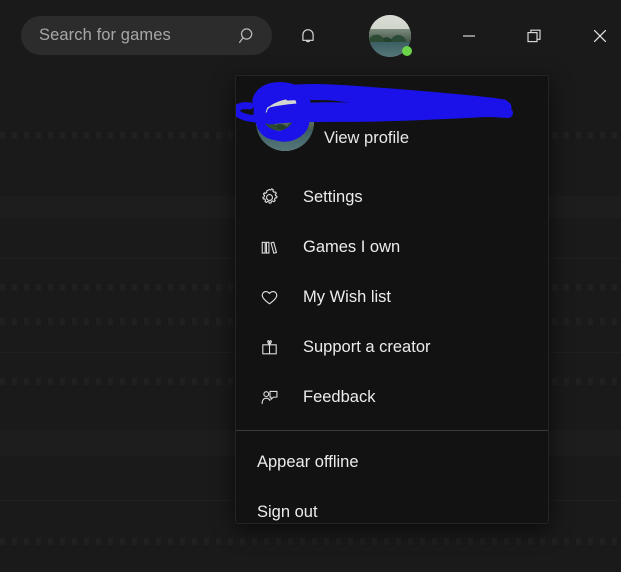 Image resolution: width=621 pixels, height=572 pixels. What do you see at coordinates (287, 511) in the screenshot?
I see `menu-item-label: Sign out` at bounding box center [287, 511].